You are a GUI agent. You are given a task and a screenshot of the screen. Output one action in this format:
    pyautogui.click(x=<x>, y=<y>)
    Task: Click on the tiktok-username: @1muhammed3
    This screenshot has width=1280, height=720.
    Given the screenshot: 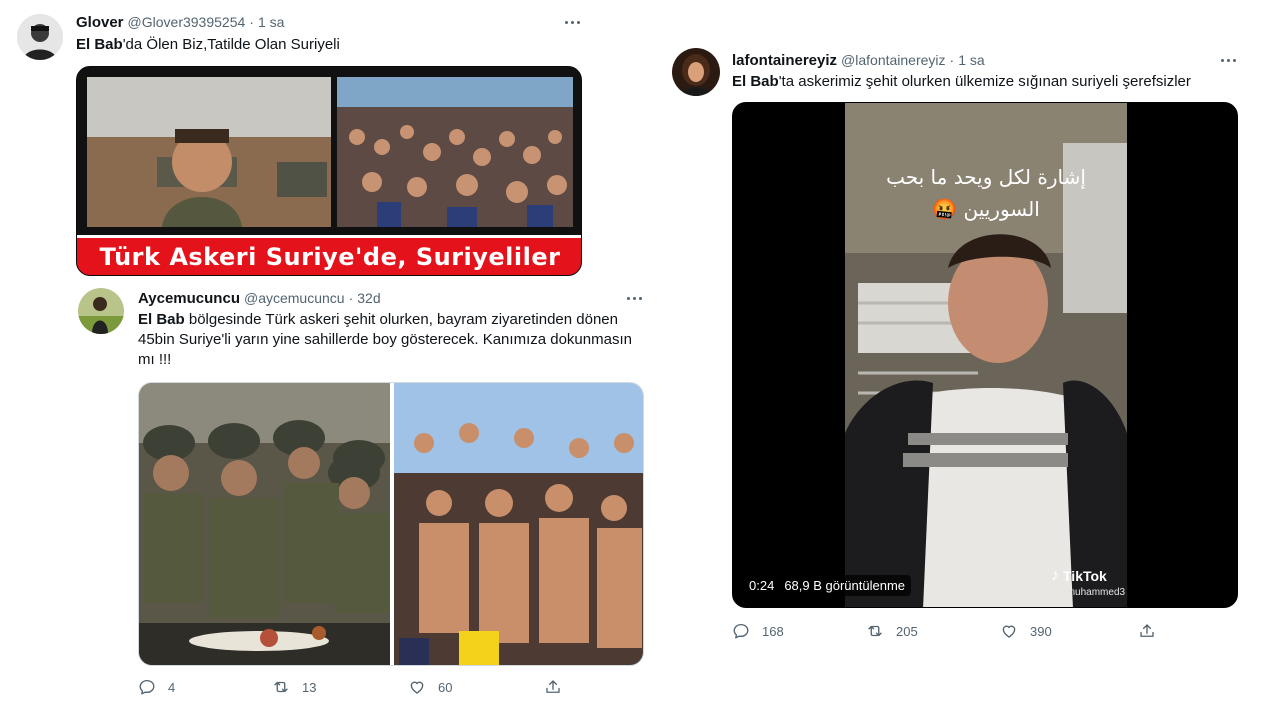 What is the action you would take?
    pyautogui.click(x=1088, y=592)
    